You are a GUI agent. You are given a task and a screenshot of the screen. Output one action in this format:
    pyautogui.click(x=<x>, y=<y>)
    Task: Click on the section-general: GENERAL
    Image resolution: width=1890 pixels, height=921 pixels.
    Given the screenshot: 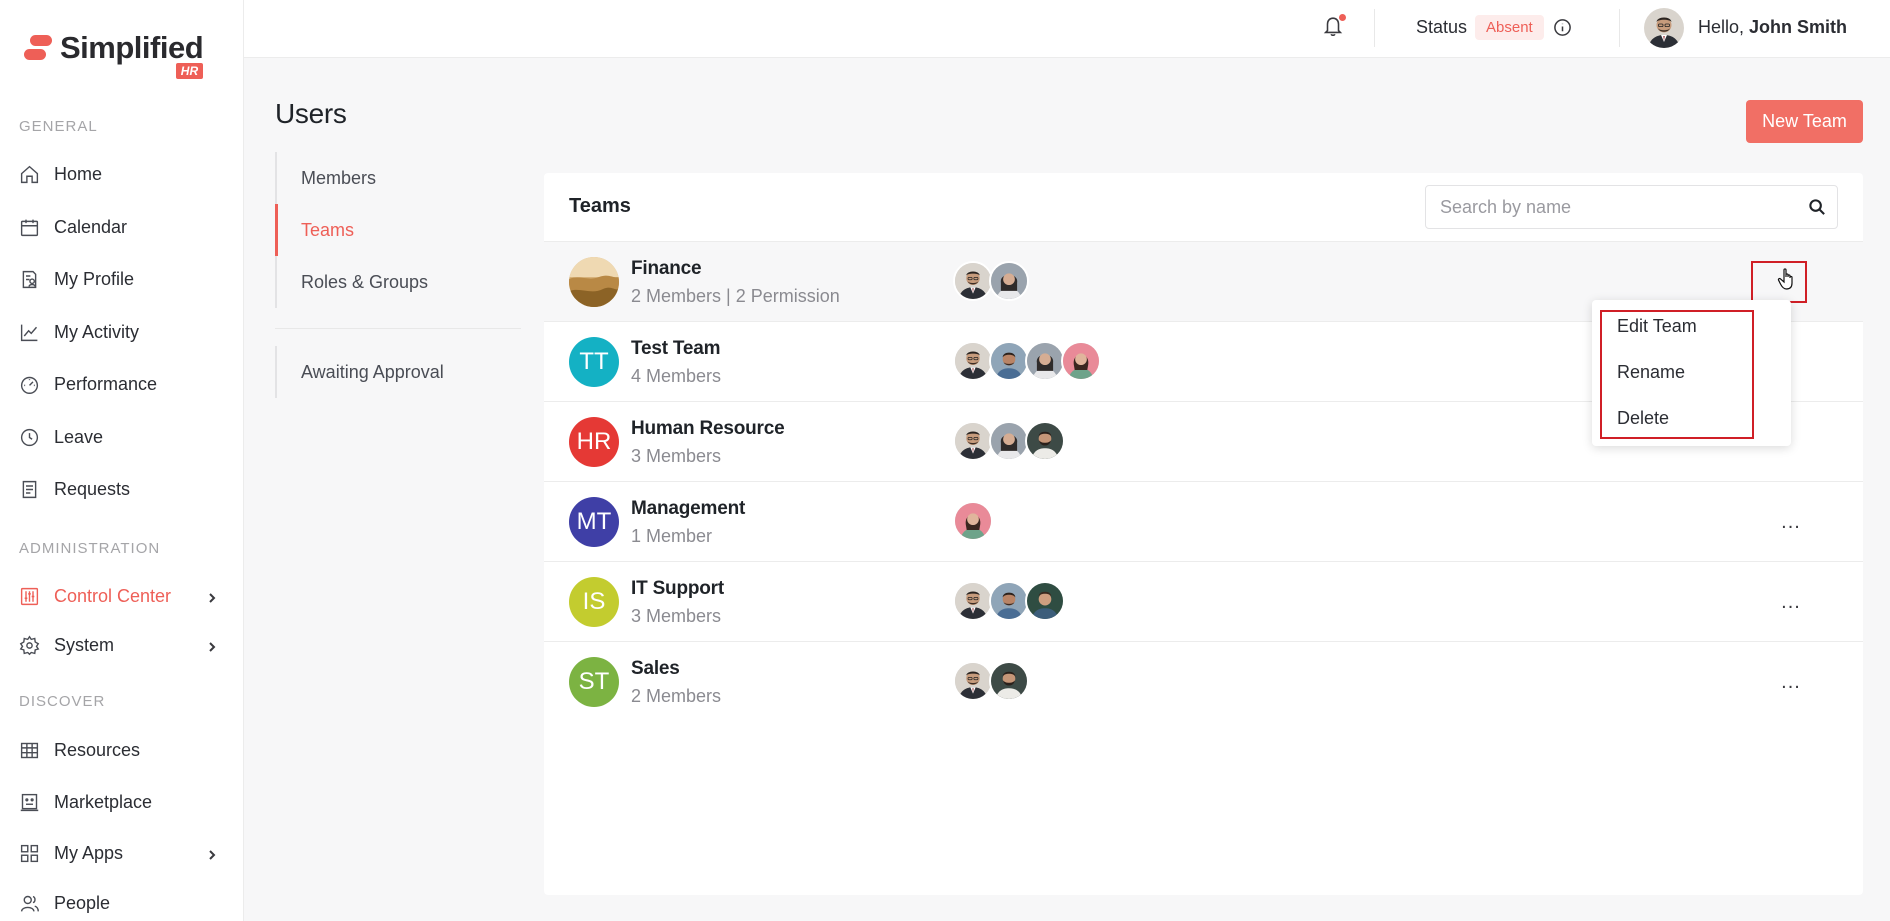 What is the action you would take?
    pyautogui.click(x=58, y=126)
    